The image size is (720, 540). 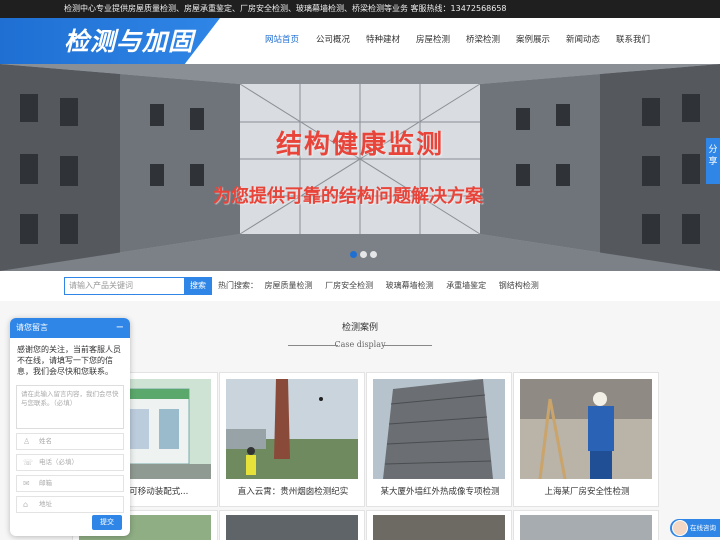 What do you see at coordinates (282, 41) in the screenshot?
I see `nav-home: 网站首页` at bounding box center [282, 41].